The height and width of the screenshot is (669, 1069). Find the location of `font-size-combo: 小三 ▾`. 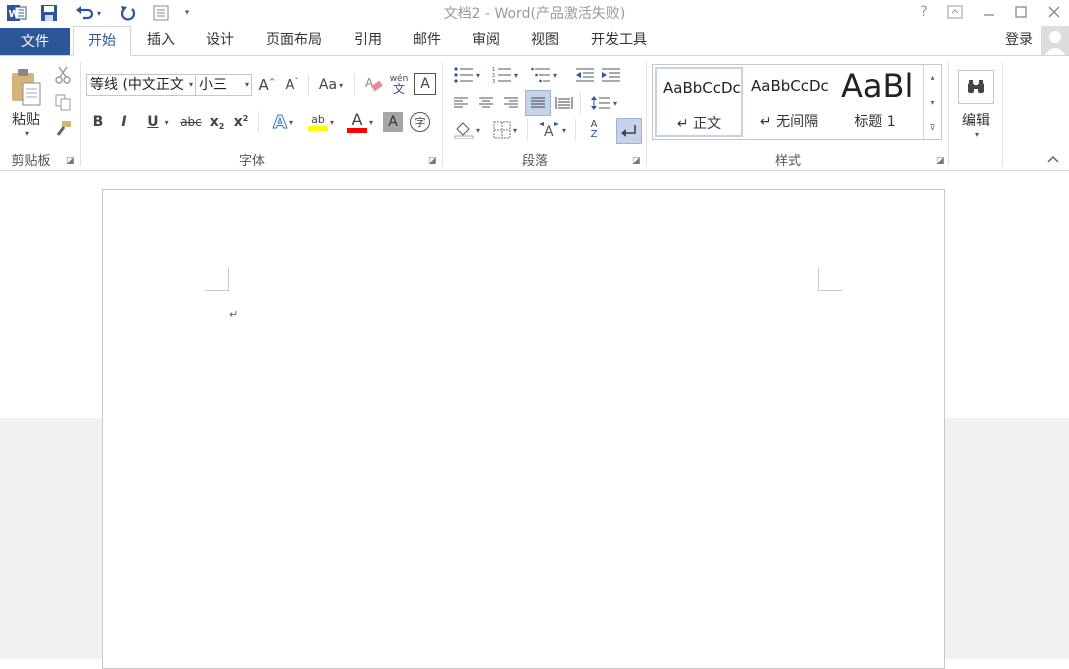

font-size-combo: 小三 ▾ is located at coordinates (223, 85).